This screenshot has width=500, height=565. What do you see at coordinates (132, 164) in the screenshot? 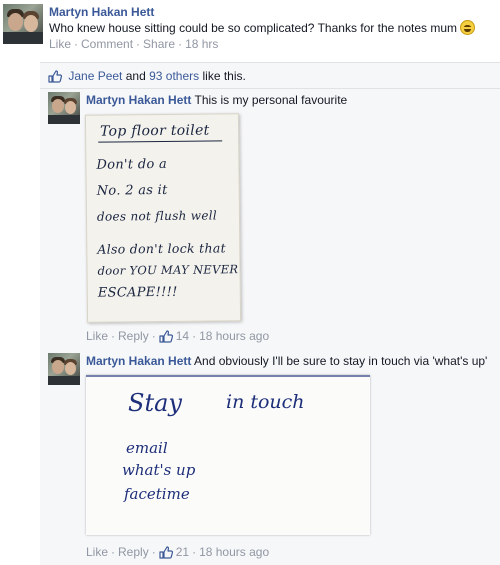
I see `note-line: Don't do a` at bounding box center [132, 164].